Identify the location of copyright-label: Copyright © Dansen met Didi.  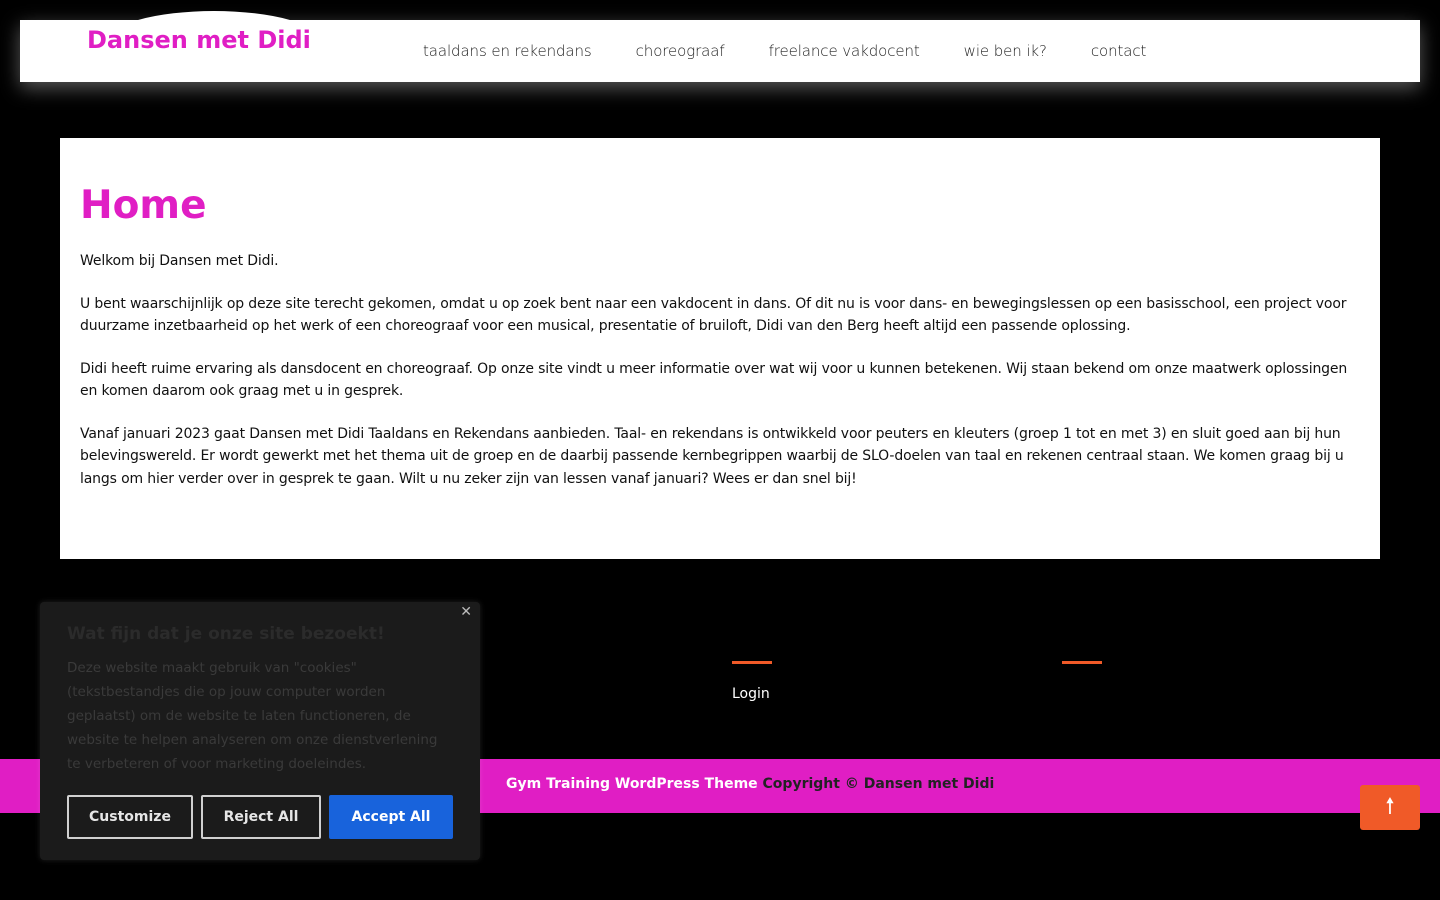
(878, 784).